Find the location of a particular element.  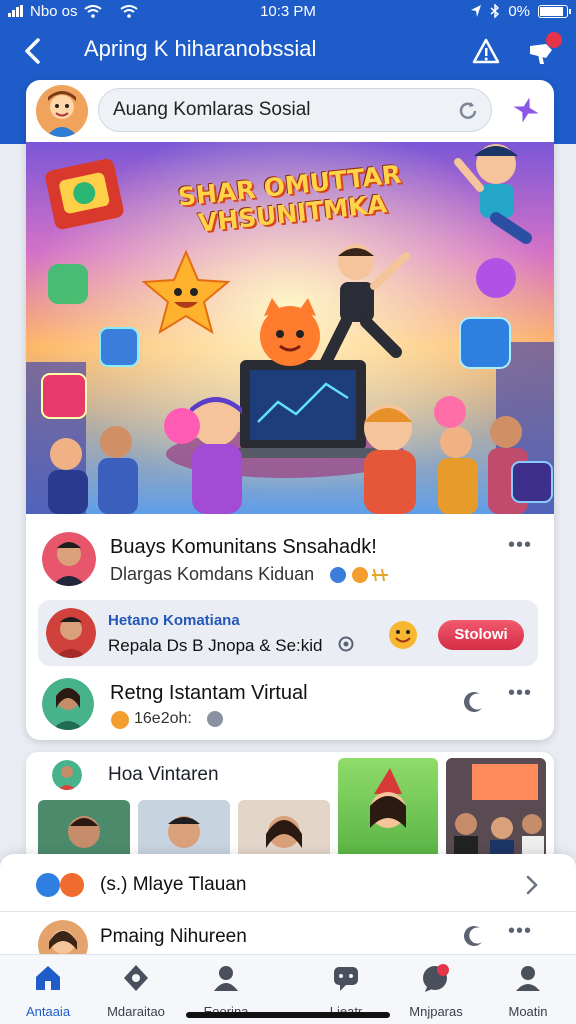

alert-icon is located at coordinates (486, 51).